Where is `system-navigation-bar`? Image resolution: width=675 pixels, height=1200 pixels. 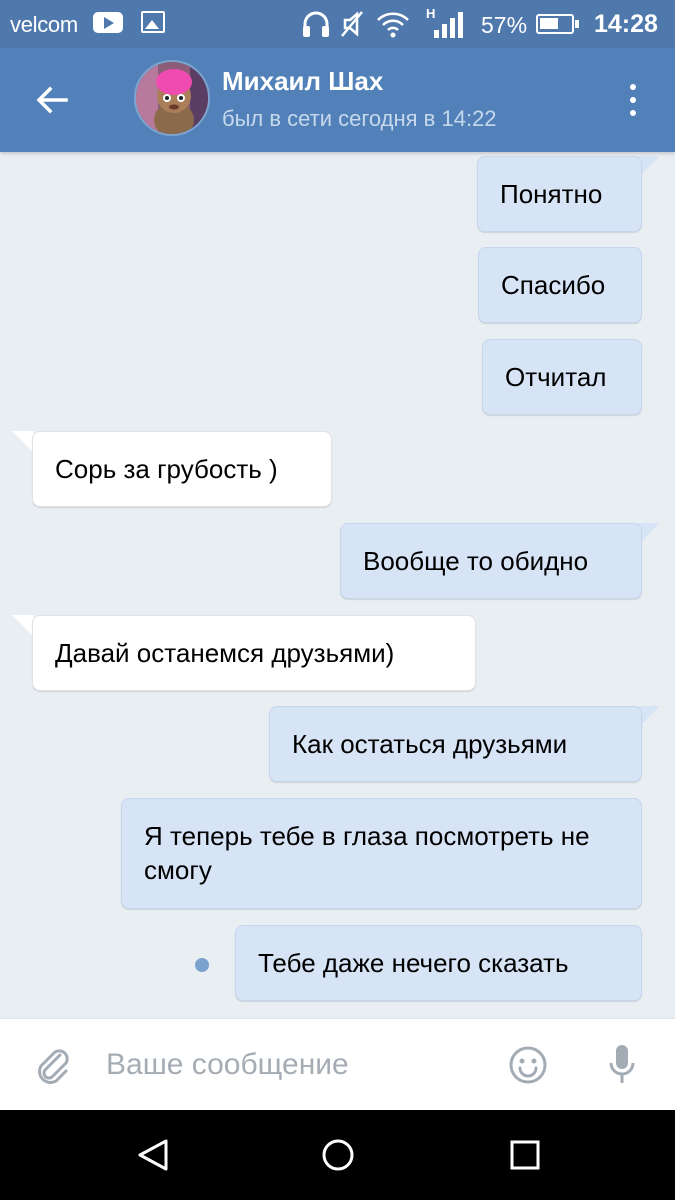
system-navigation-bar is located at coordinates (337, 1155).